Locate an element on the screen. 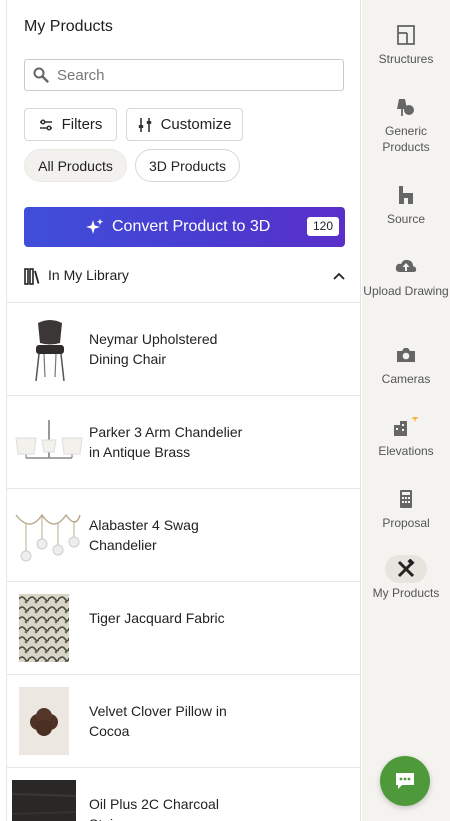 This screenshot has height=821, width=450. product-name: Alabaster 4 Swag Chandelier is located at coordinates (144, 535).